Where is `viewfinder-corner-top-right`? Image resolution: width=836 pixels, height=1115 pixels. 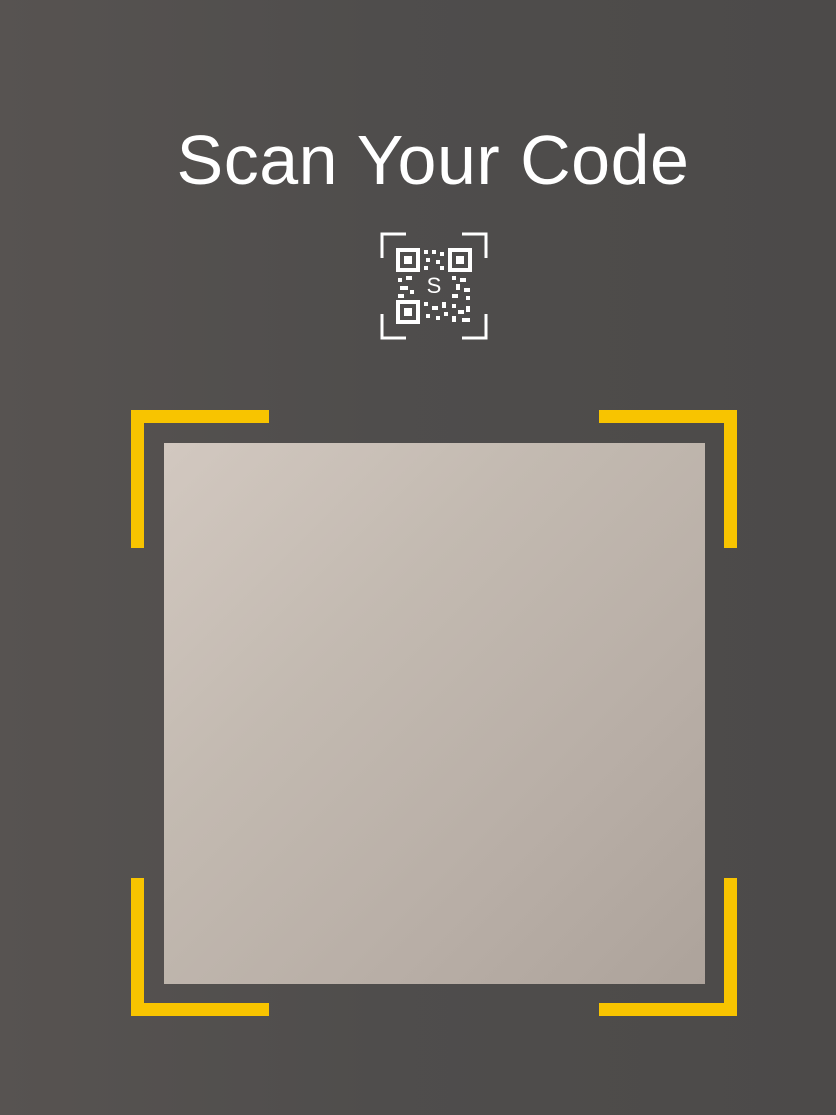
viewfinder-corner-top-right is located at coordinates (668, 479).